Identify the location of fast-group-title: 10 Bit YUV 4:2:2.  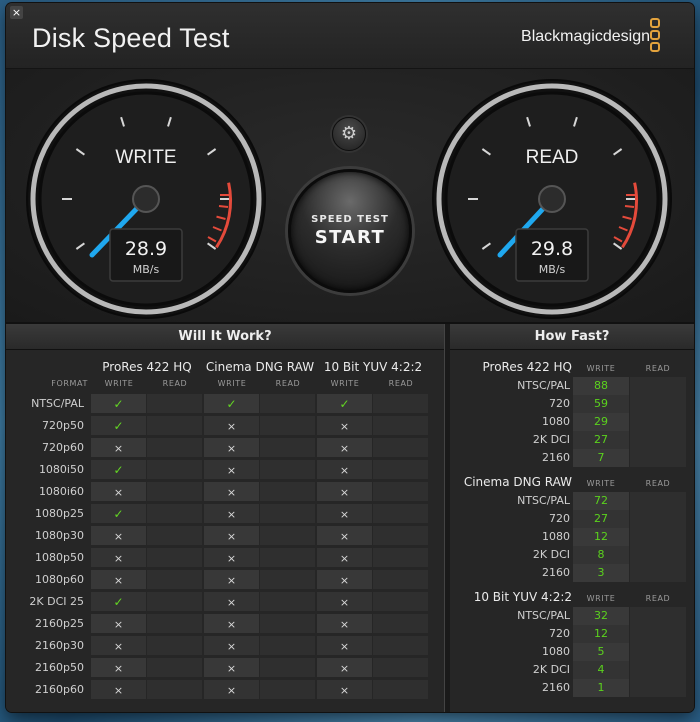
(522, 597).